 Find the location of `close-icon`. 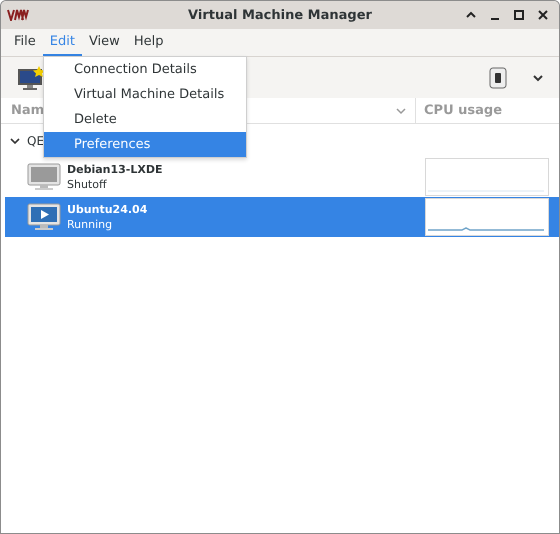

close-icon is located at coordinates (543, 15).